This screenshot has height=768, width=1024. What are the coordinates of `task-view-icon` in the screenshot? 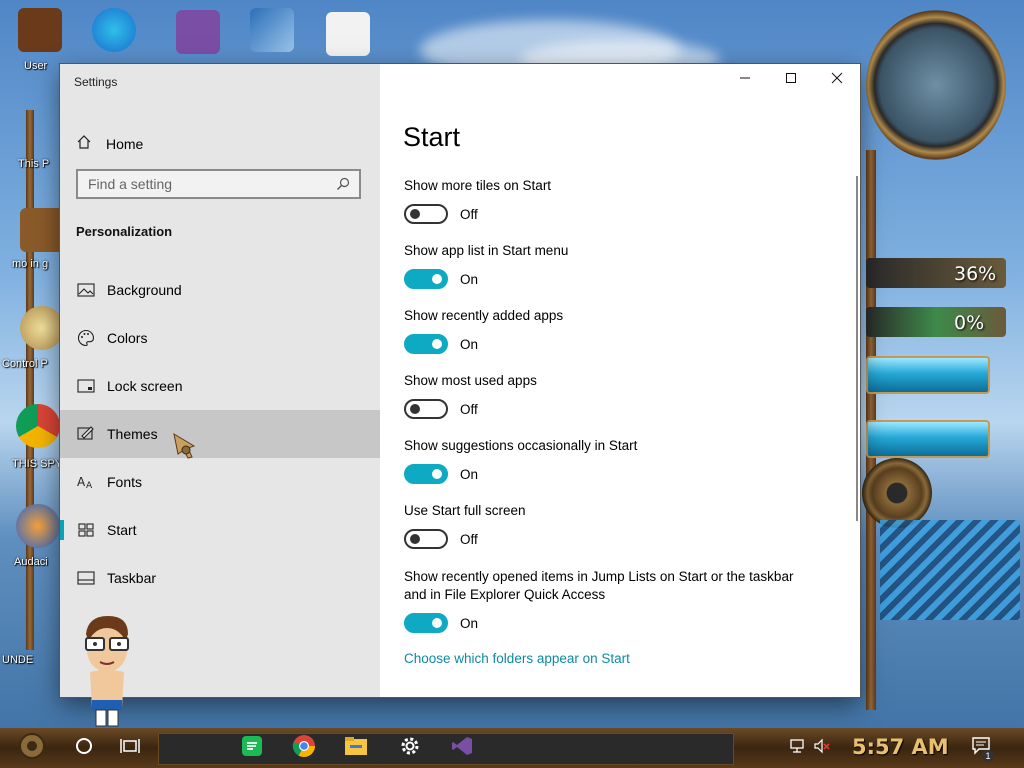 It's located at (130, 748).